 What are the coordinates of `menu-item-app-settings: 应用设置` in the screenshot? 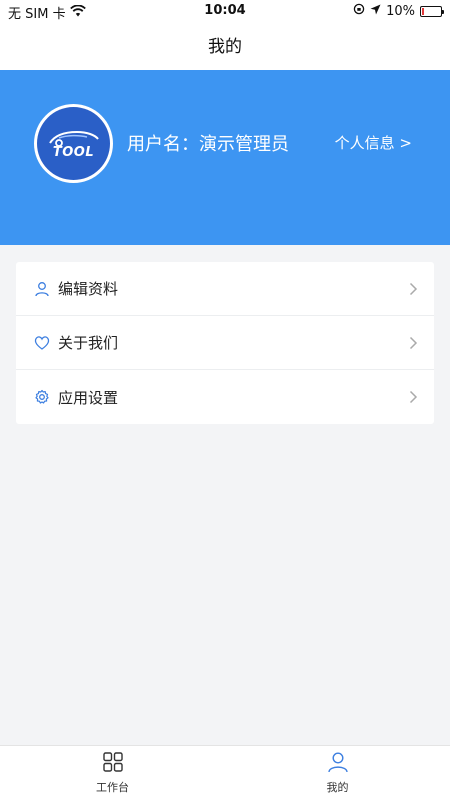 It's located at (225, 397).